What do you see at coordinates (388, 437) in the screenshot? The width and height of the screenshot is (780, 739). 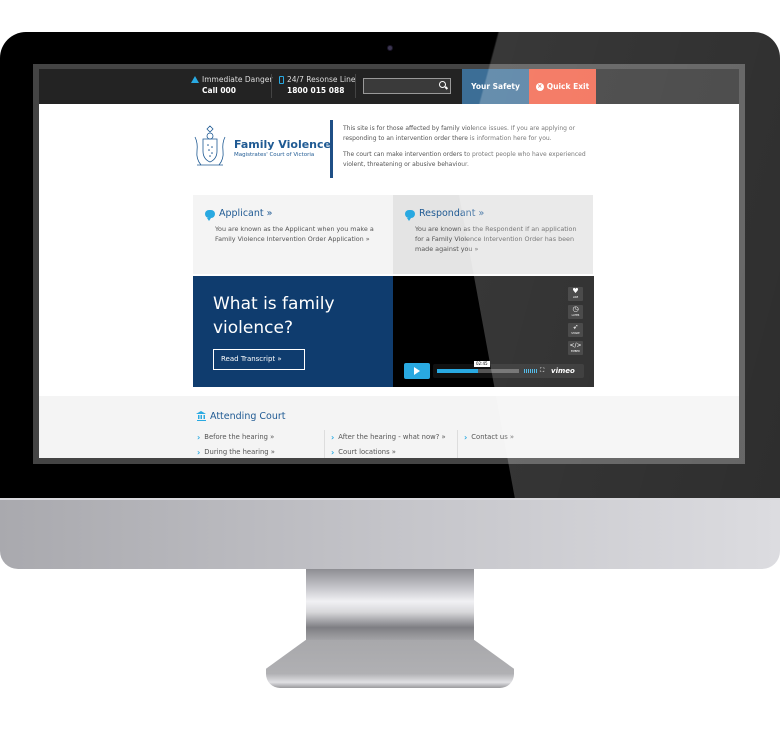 I see `link-after-hearing: › After the hearing - what now? »` at bounding box center [388, 437].